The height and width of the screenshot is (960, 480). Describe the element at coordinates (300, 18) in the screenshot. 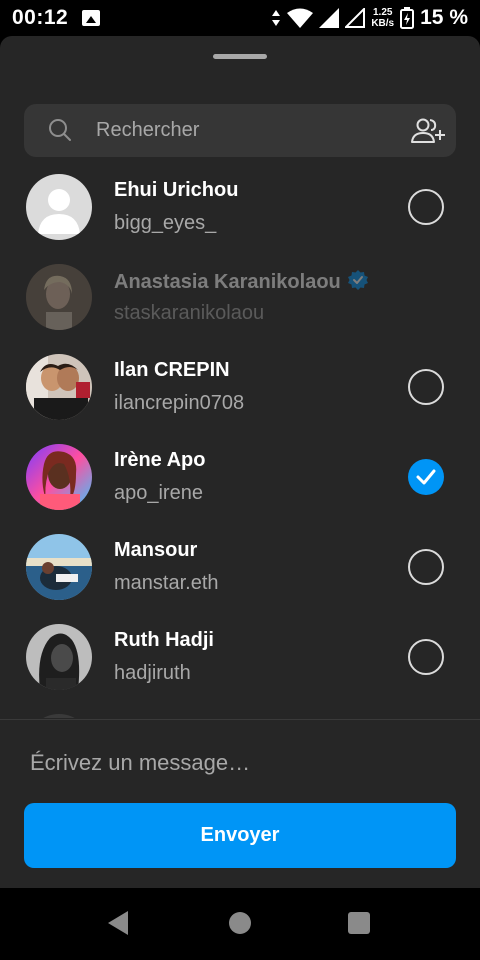

I see `wifi-icon` at that location.